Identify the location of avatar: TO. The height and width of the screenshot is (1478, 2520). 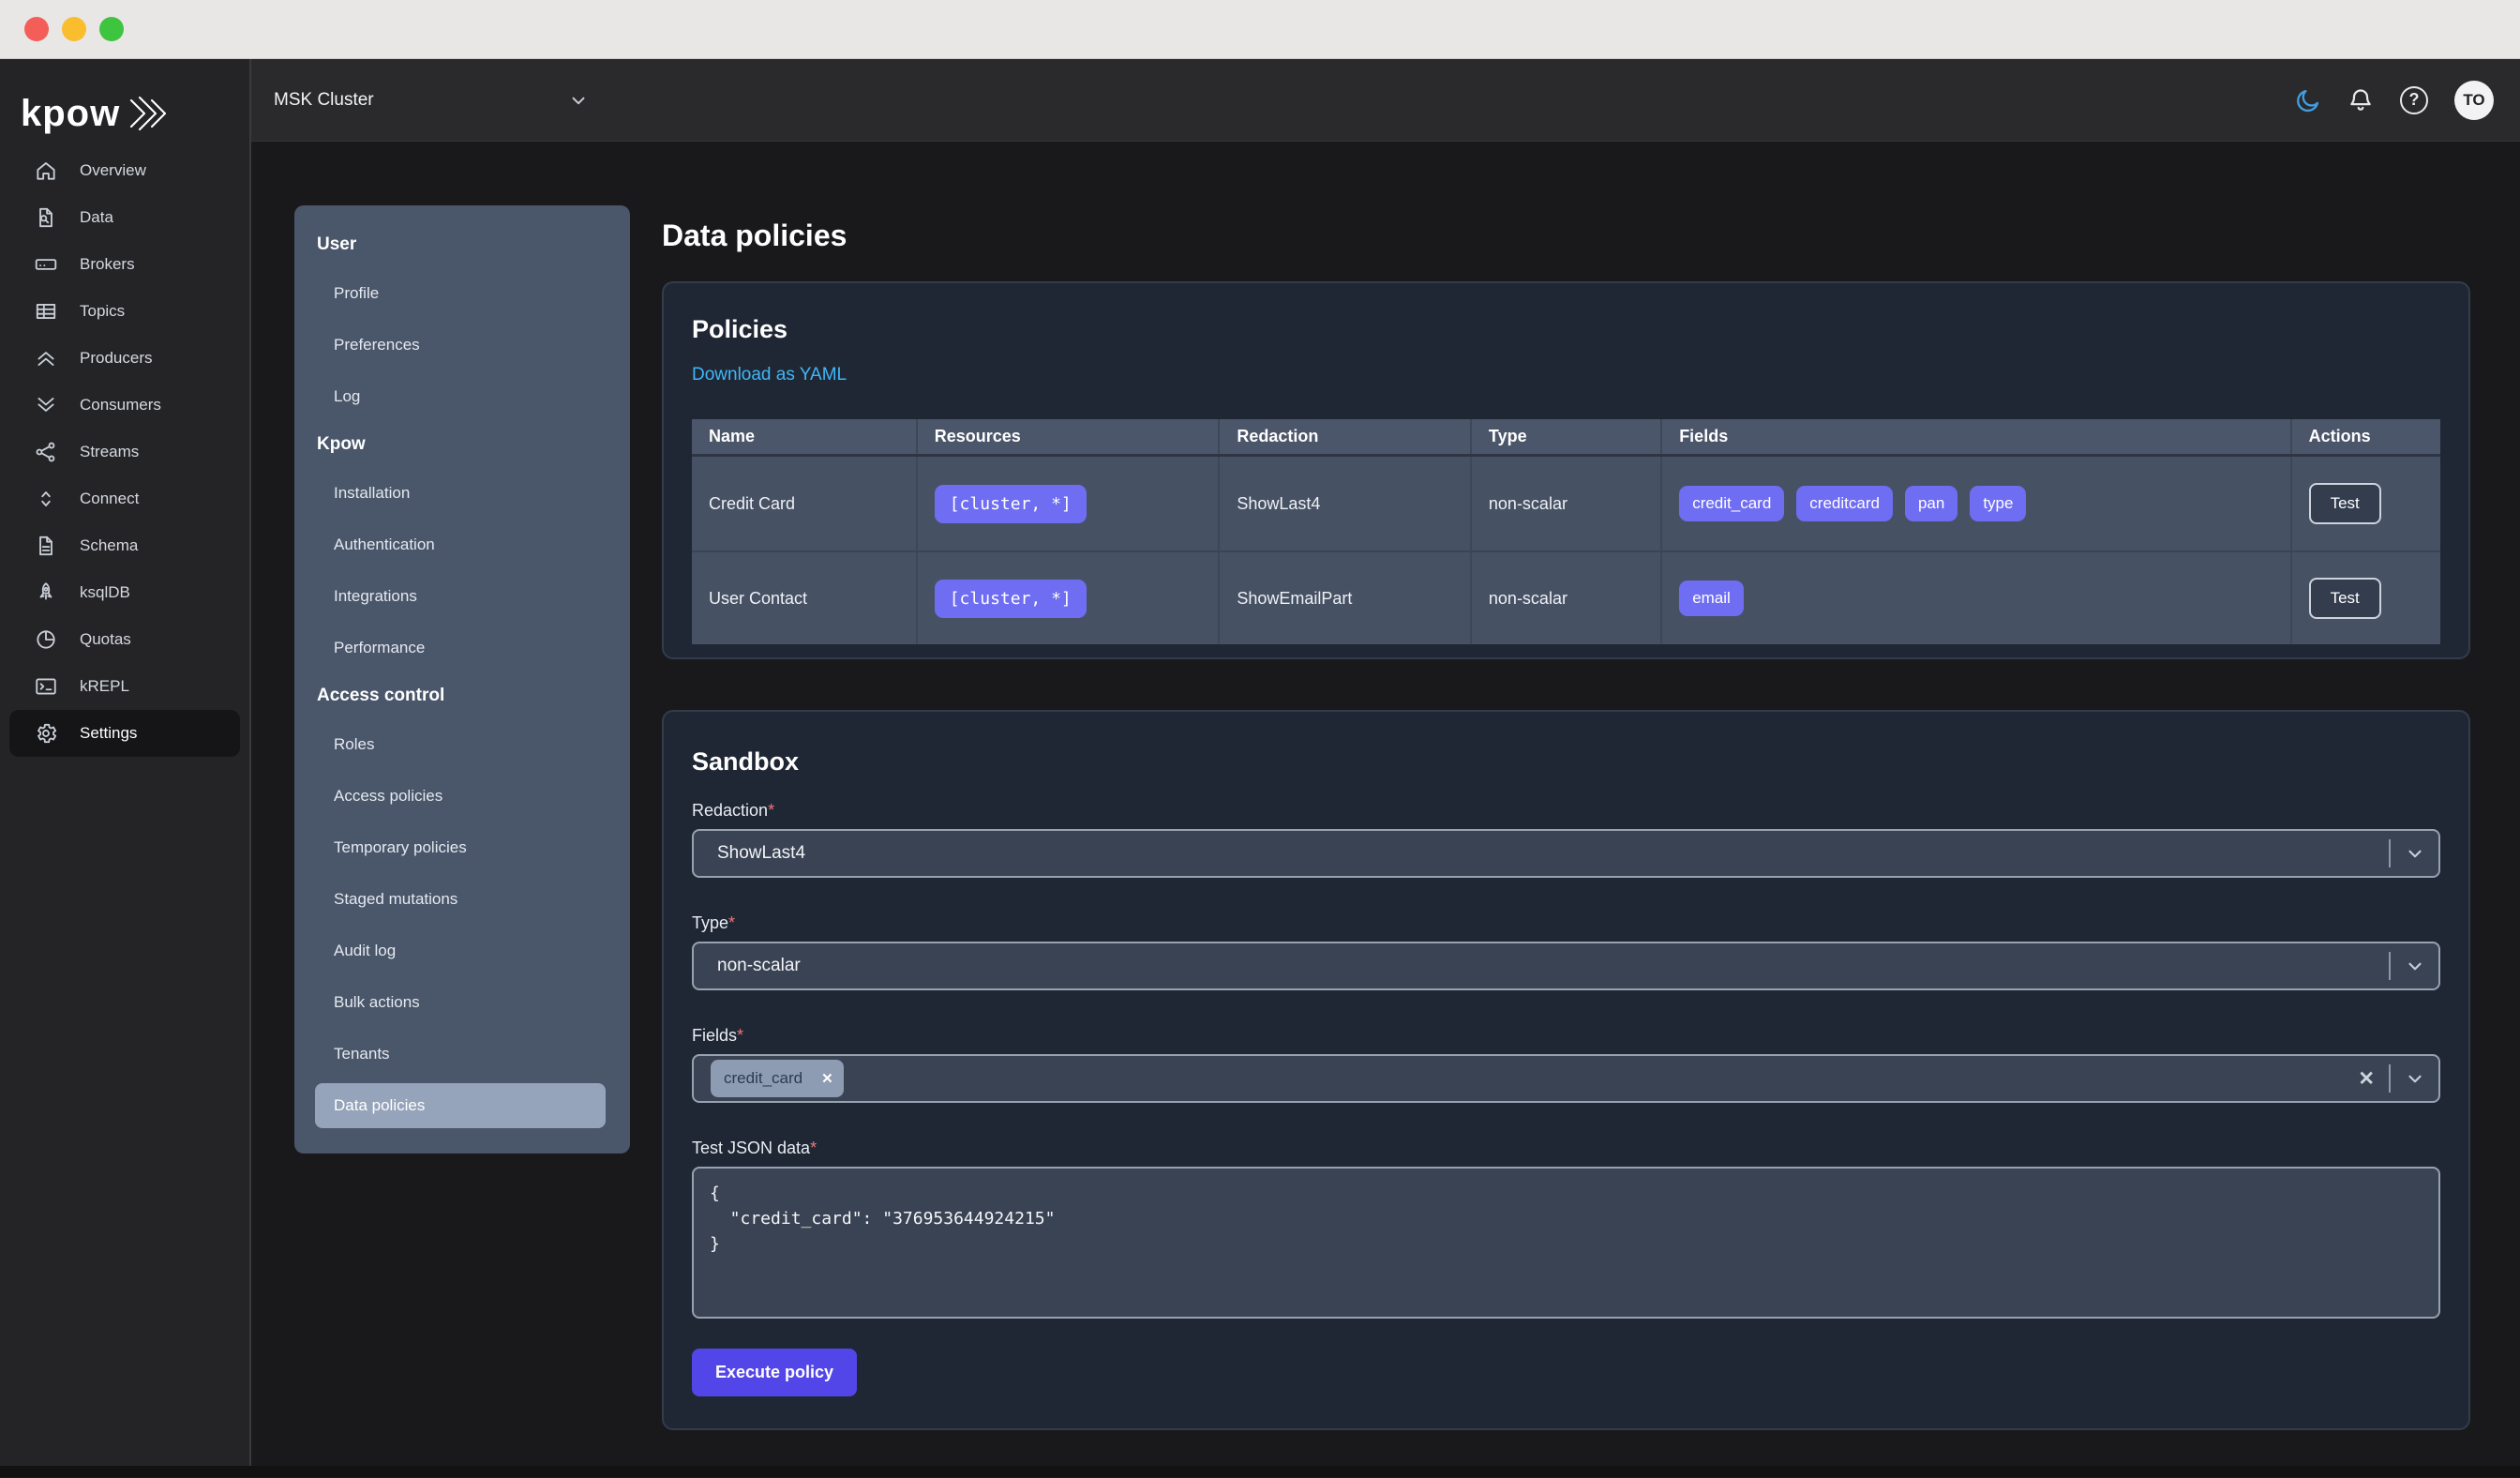
(2474, 100).